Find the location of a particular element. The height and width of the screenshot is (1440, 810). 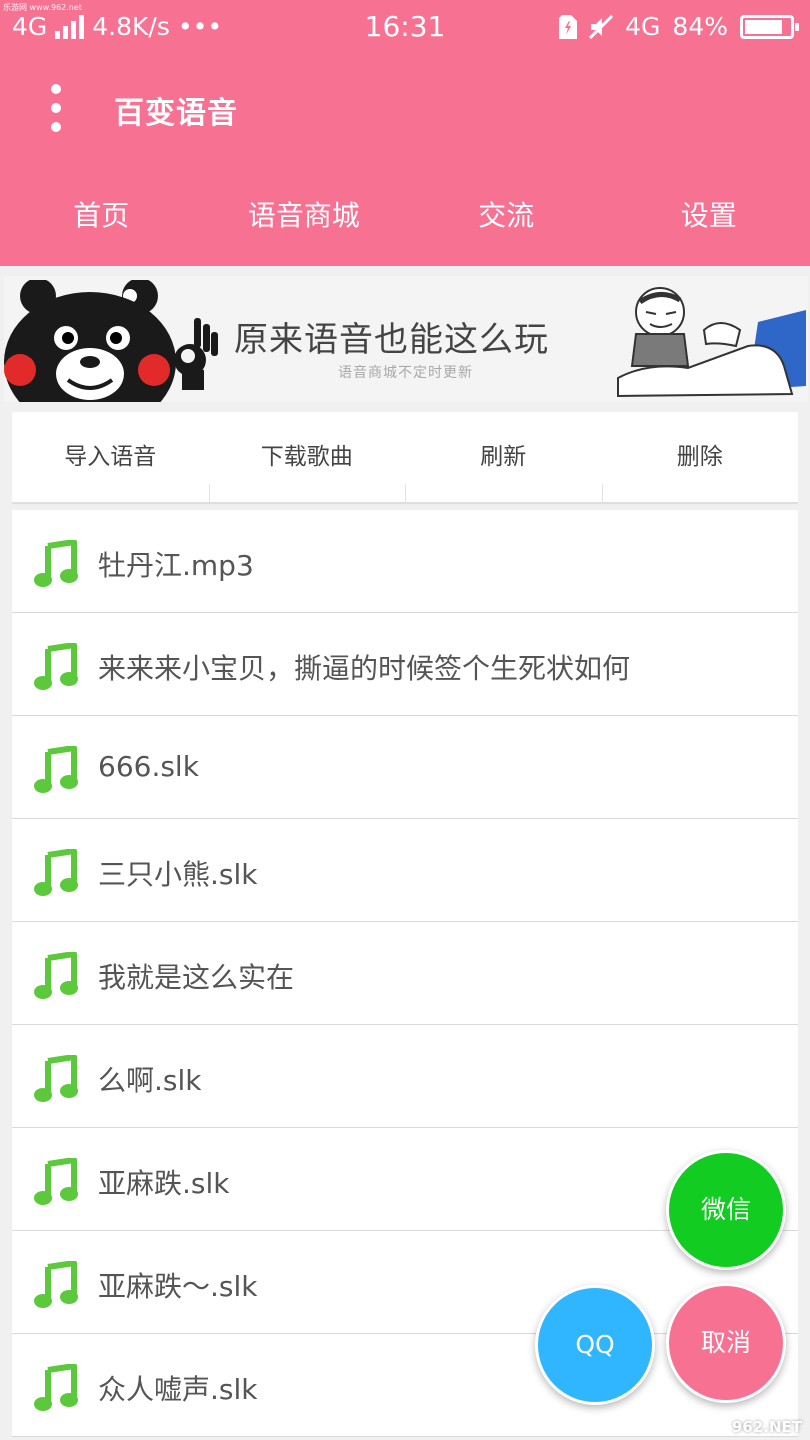

list-item: 我就是这么实在 is located at coordinates (405, 973).